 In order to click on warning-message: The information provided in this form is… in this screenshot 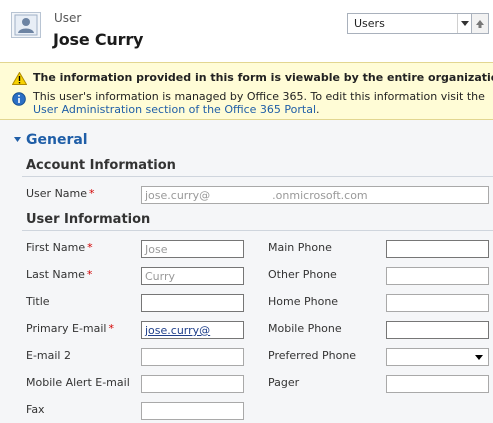, I will do `click(263, 77)`.